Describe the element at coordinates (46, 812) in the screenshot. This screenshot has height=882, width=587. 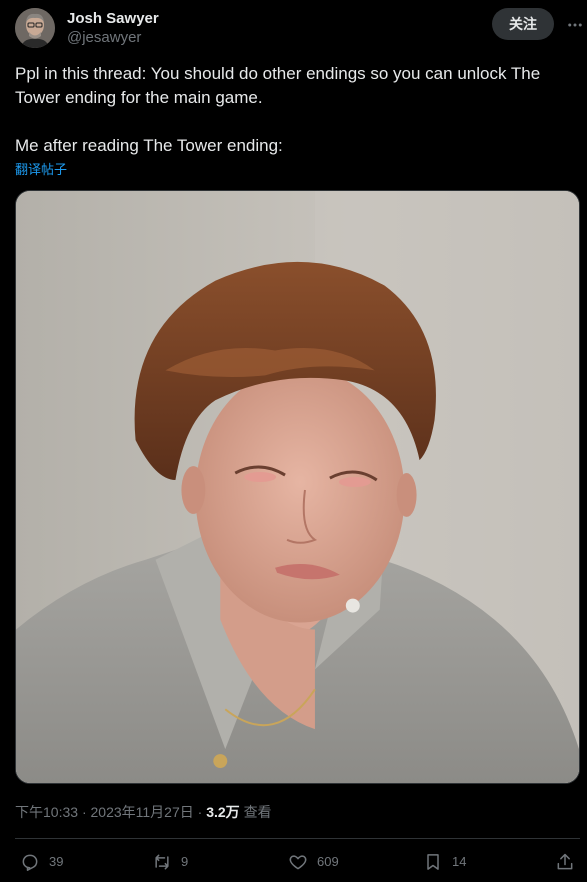
I see `tweet-time: 下午10:33` at that location.